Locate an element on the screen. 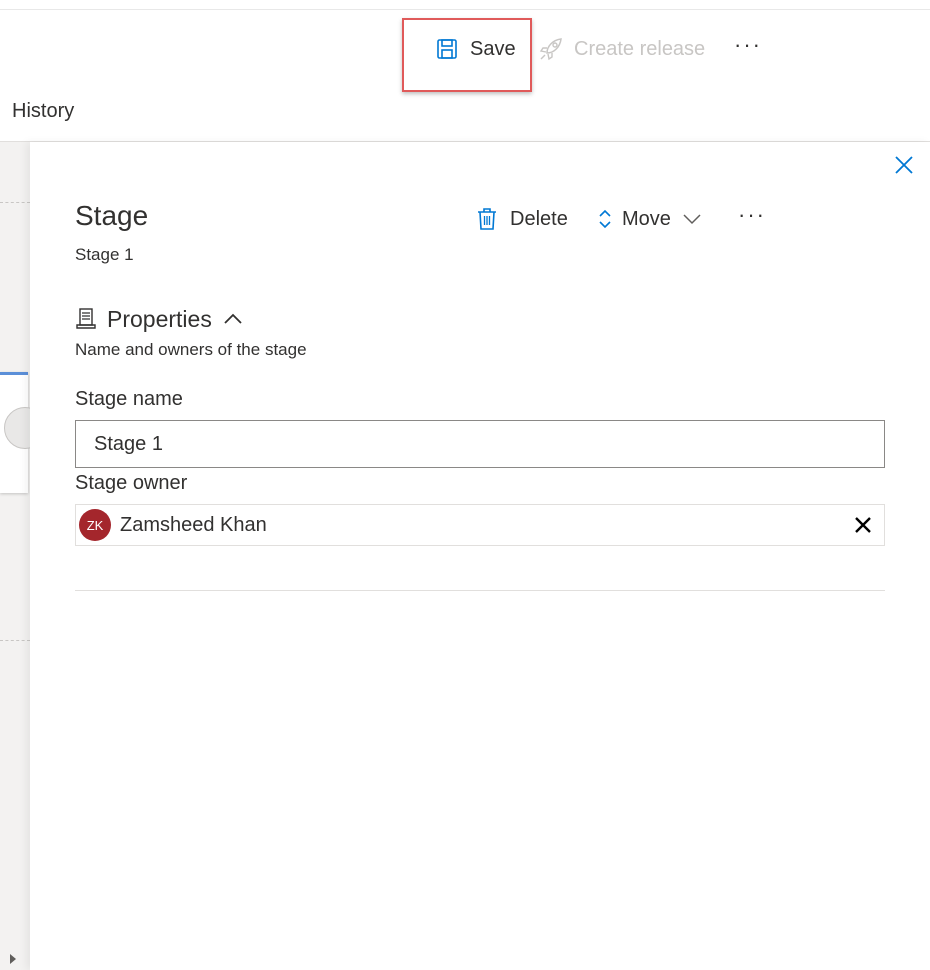 This screenshot has height=970, width=930. close-icon is located at coordinates (904, 165).